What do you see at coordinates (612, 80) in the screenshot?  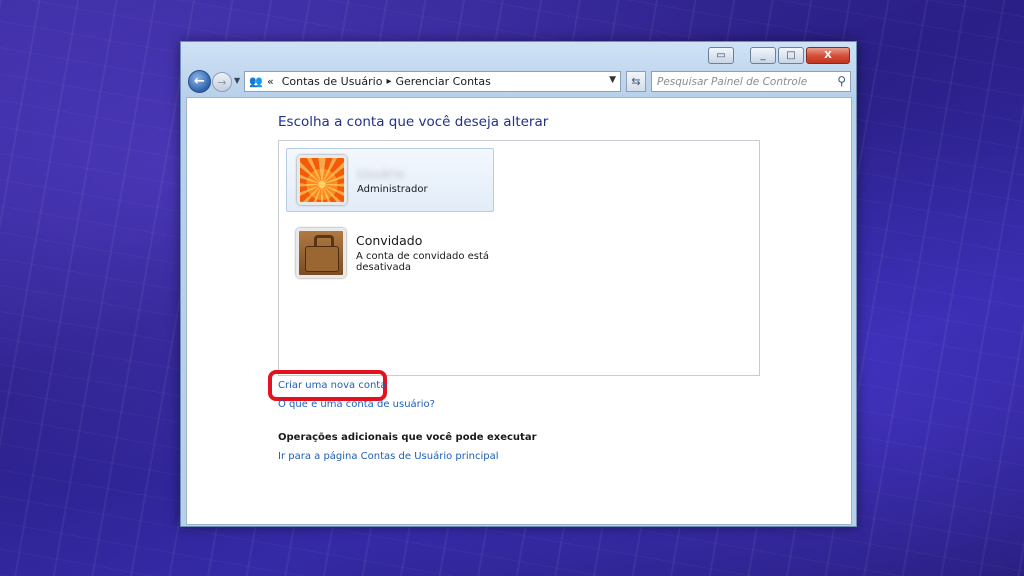 I see `address-dropdown-icon: ▼` at bounding box center [612, 80].